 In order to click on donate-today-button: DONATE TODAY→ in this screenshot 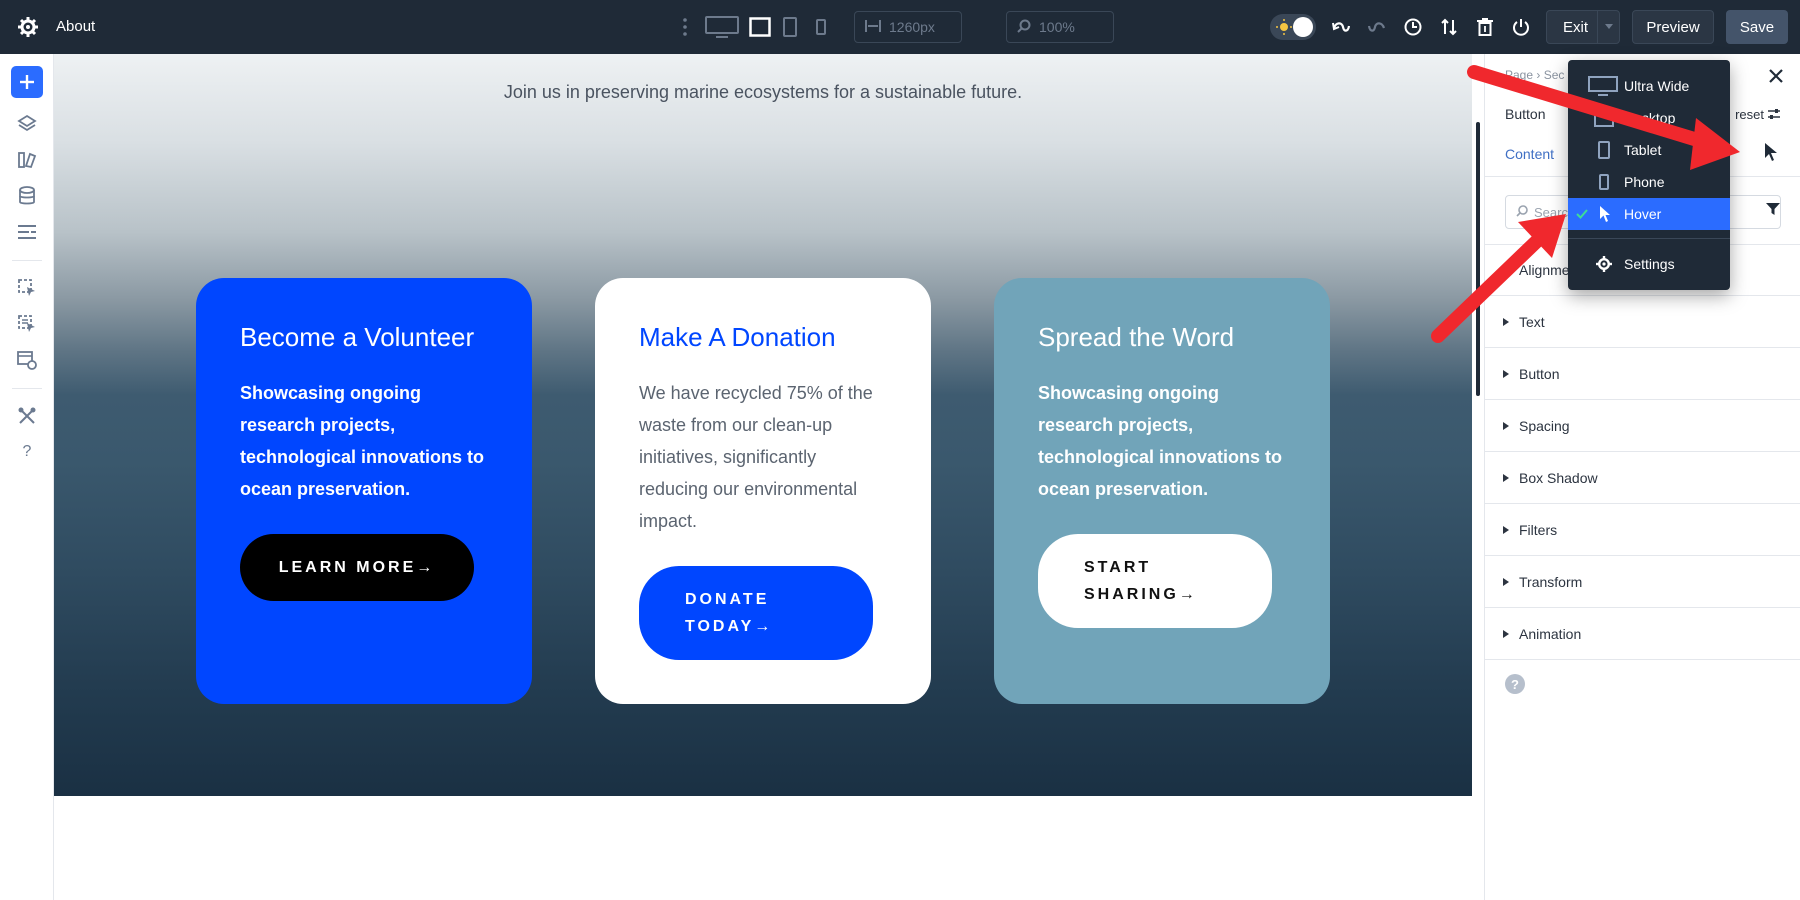, I will do `click(756, 613)`.